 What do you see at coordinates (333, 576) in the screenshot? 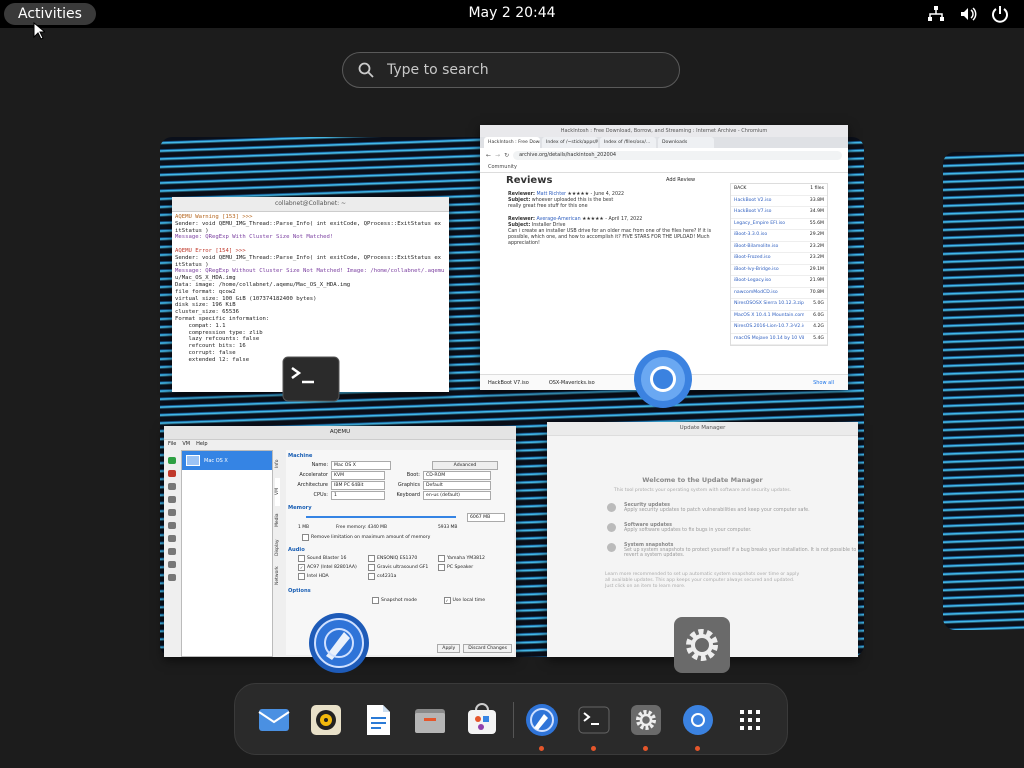
I see `audio-checkbox: Intel HDA` at bounding box center [333, 576].